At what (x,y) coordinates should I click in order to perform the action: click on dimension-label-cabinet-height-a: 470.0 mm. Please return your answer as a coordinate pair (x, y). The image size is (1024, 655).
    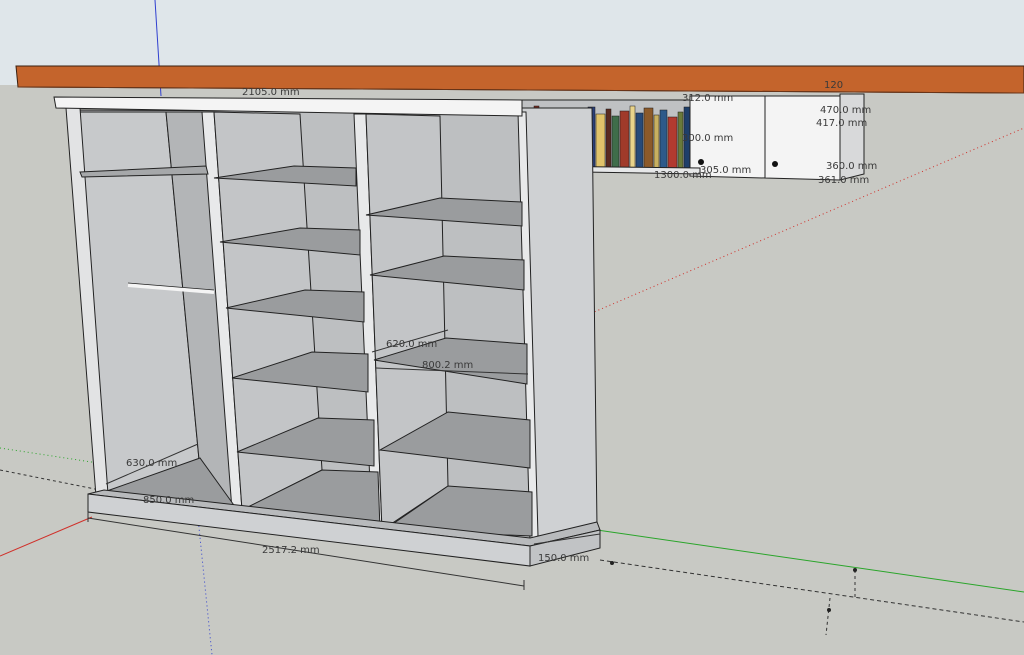
    Looking at the image, I should click on (845, 110).